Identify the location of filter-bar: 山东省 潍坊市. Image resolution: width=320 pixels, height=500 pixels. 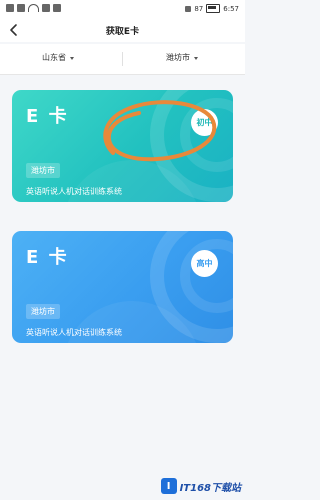
(122, 59).